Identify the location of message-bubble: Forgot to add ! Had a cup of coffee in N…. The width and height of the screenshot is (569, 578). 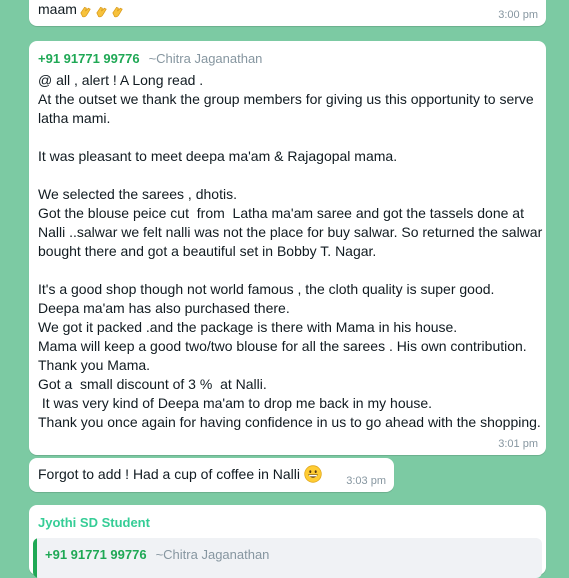
(211, 475).